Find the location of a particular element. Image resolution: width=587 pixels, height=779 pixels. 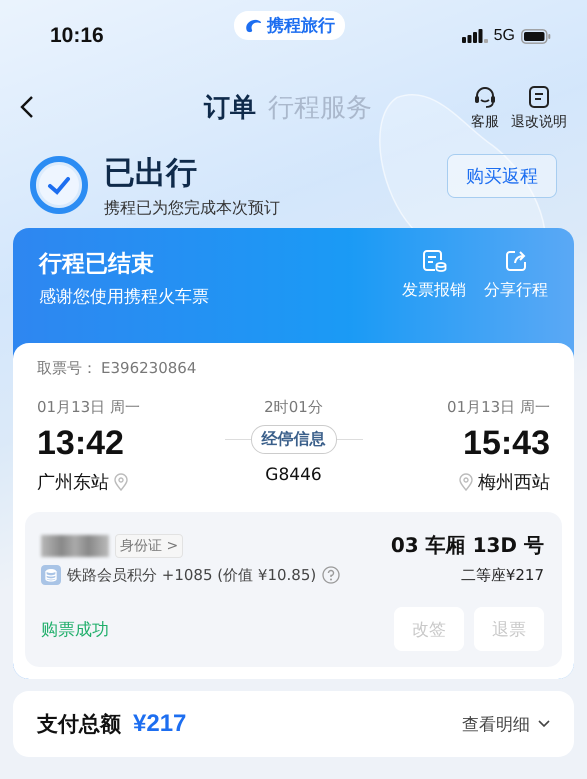

departure-date: 01月13日 周一 is located at coordinates (88, 407).